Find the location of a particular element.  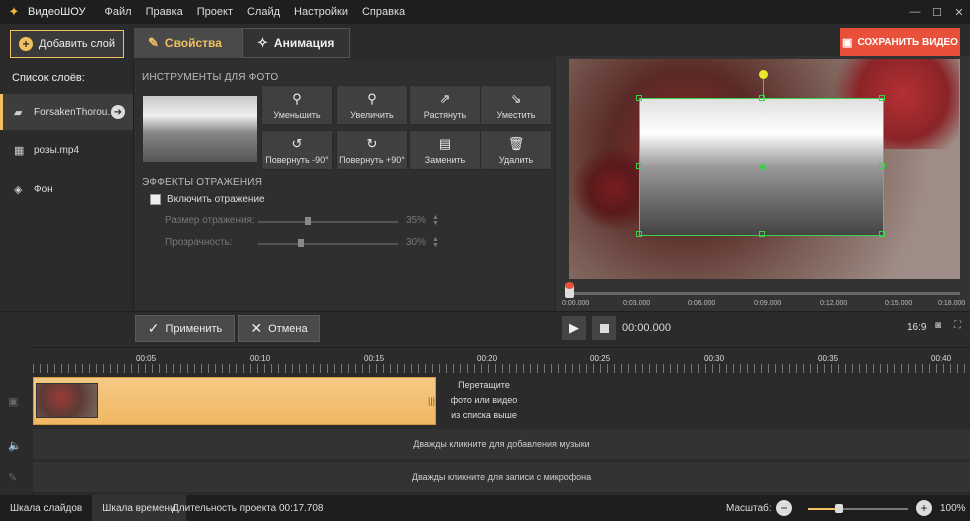

tab-slides-timeline: Шкала слайдов is located at coordinates (46, 508).